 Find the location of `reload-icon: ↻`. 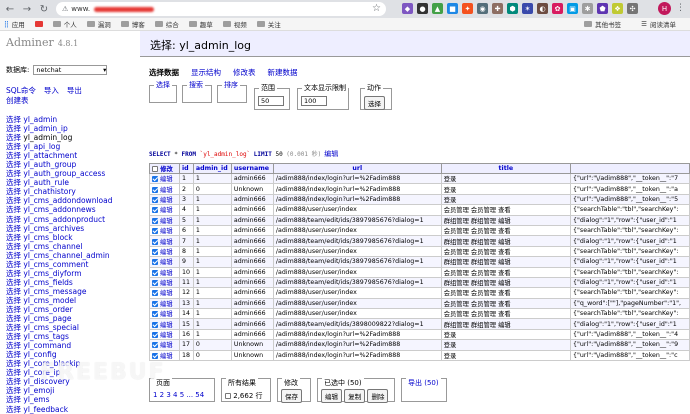

reload-icon: ↻ is located at coordinates (44, 9).